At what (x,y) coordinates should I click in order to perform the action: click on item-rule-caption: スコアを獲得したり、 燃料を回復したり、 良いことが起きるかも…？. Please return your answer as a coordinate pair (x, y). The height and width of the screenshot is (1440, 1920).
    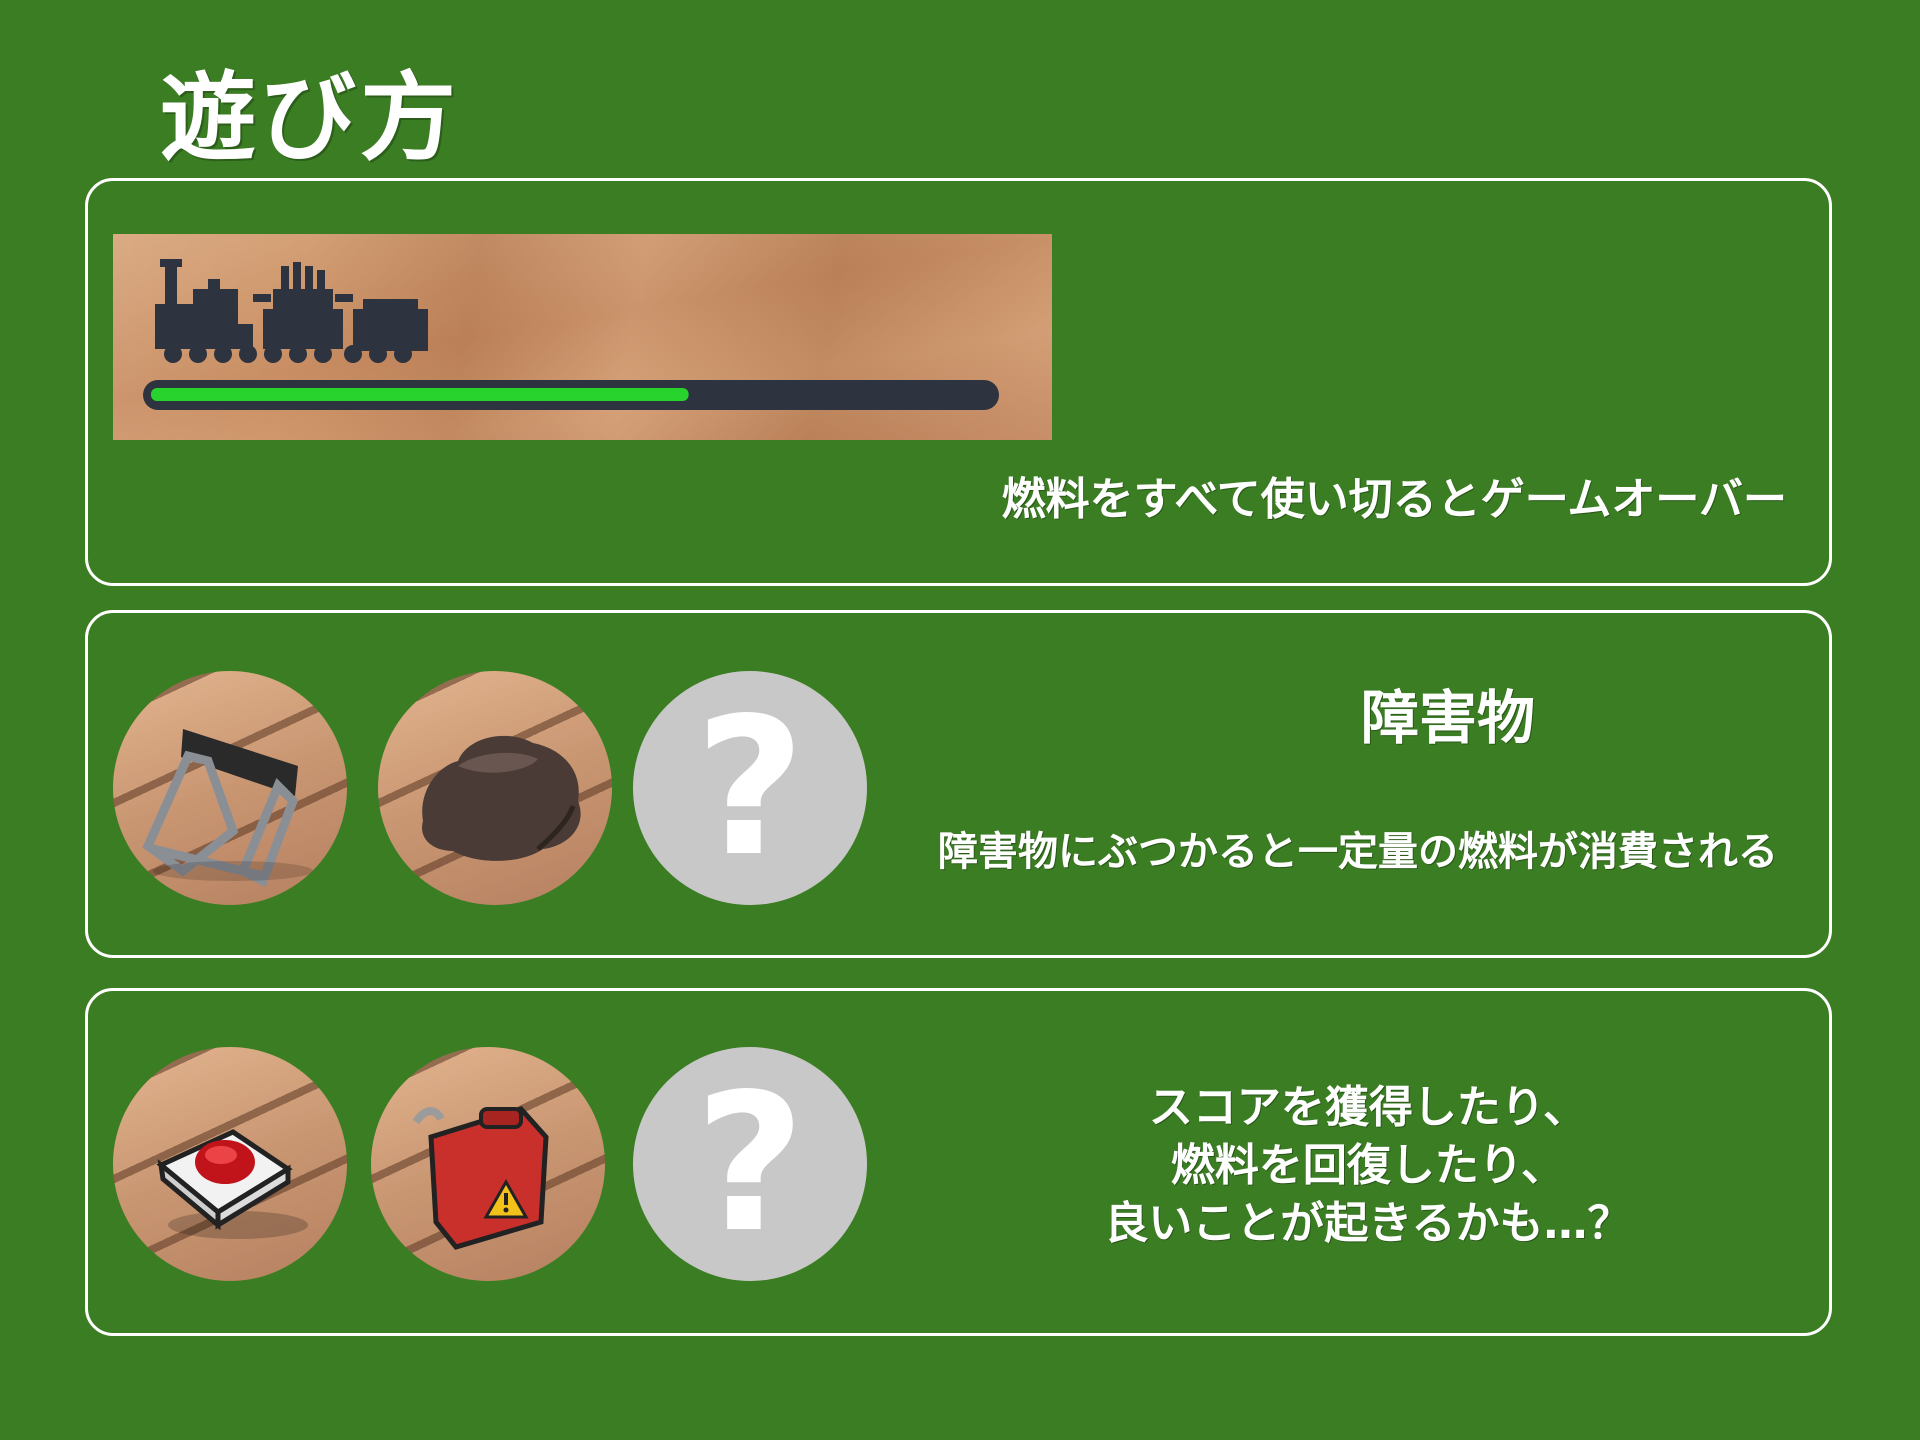
    Looking at the image, I should click on (1368, 1166).